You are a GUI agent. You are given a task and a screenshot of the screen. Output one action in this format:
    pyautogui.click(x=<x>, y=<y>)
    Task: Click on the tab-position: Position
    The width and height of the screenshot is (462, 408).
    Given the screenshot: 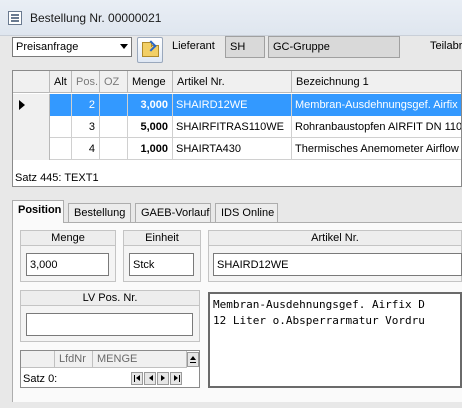 What is the action you would take?
    pyautogui.click(x=38, y=211)
    